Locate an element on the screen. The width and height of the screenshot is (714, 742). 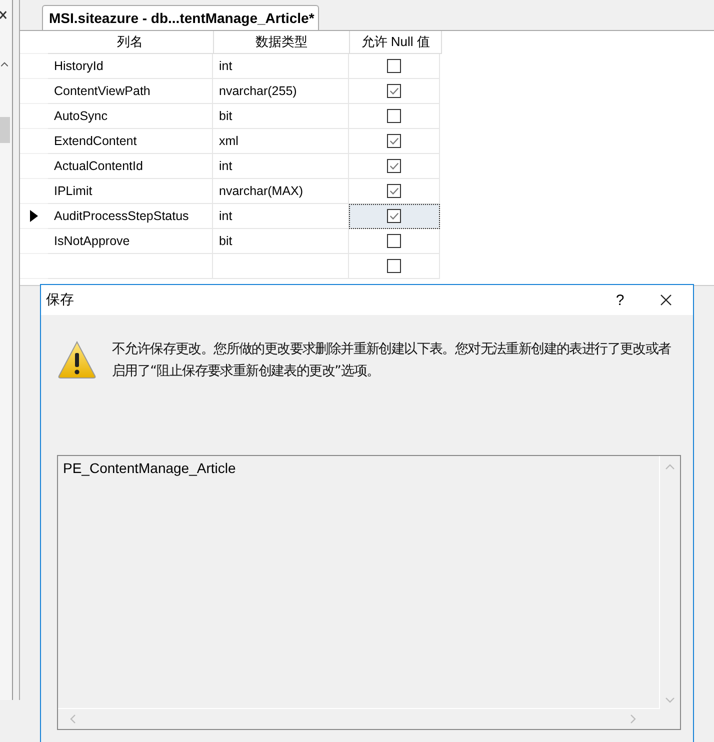
table-cell: nvarchar(MAX) is located at coordinates (261, 191).